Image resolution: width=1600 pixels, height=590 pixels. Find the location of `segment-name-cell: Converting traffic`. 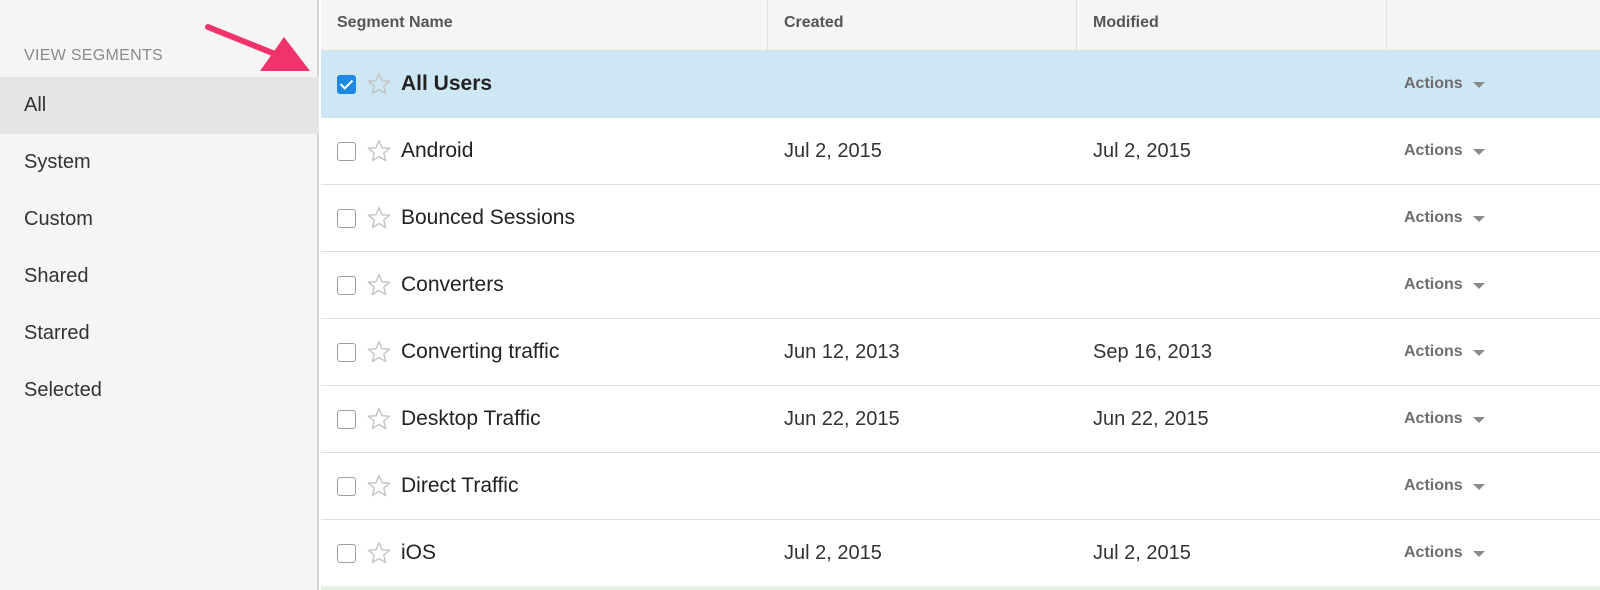

segment-name-cell: Converting traffic is located at coordinates (544, 352).